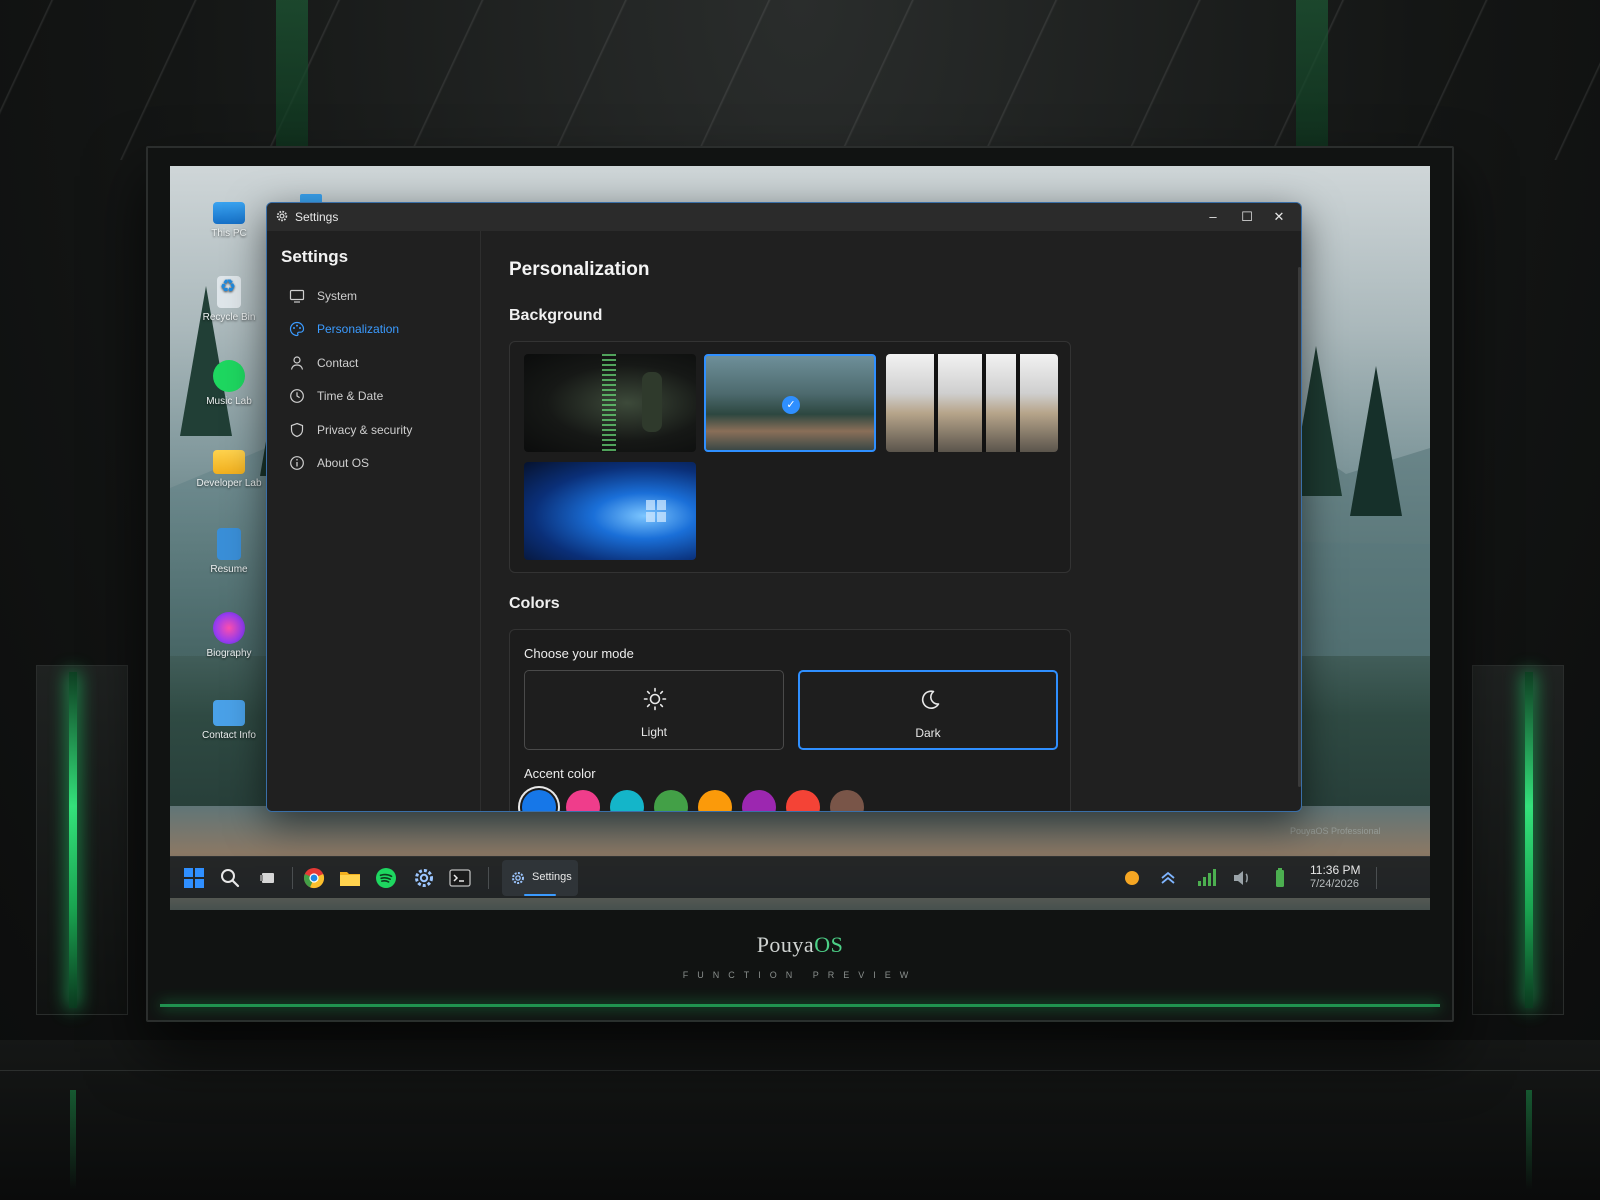 The image size is (1600, 1200). What do you see at coordinates (800, 975) in the screenshot?
I see `brand-subtitle: FUNCTION PREVIEW` at bounding box center [800, 975].